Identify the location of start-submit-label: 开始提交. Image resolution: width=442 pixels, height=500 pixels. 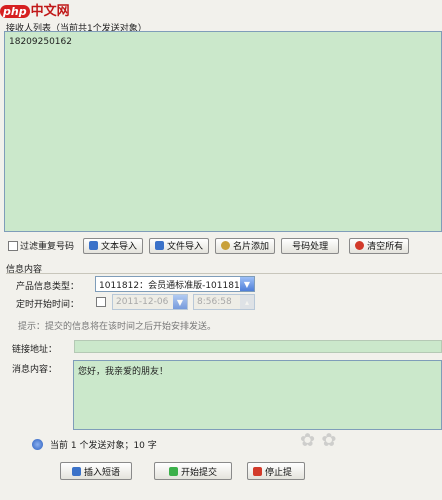
(198, 472).